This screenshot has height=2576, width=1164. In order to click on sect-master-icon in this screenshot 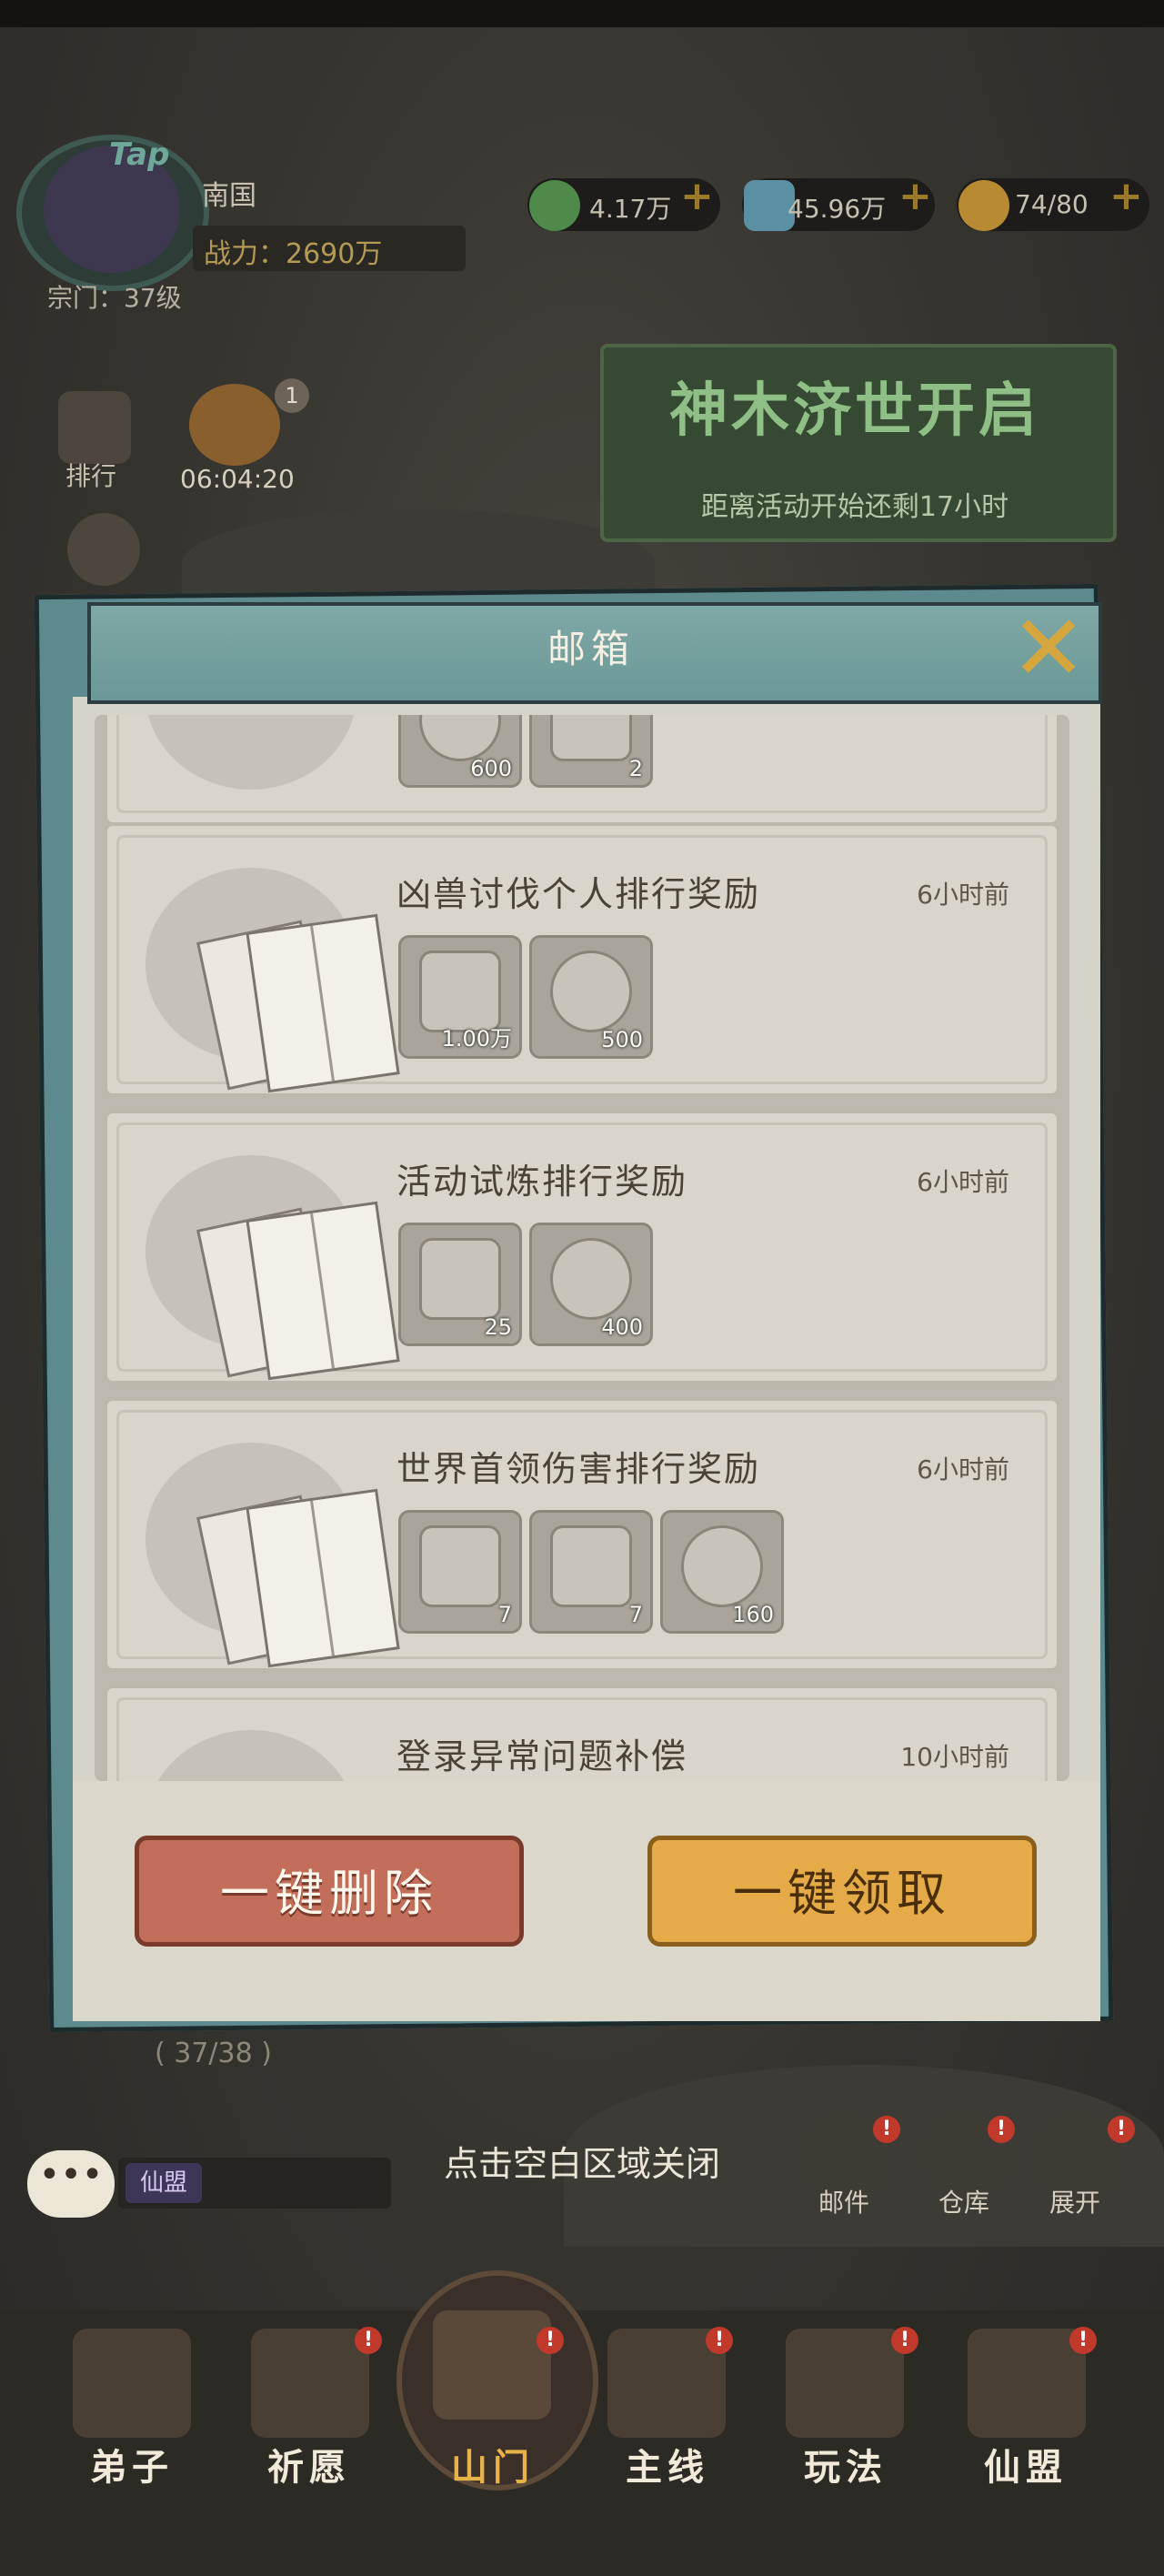, I will do `click(104, 549)`.